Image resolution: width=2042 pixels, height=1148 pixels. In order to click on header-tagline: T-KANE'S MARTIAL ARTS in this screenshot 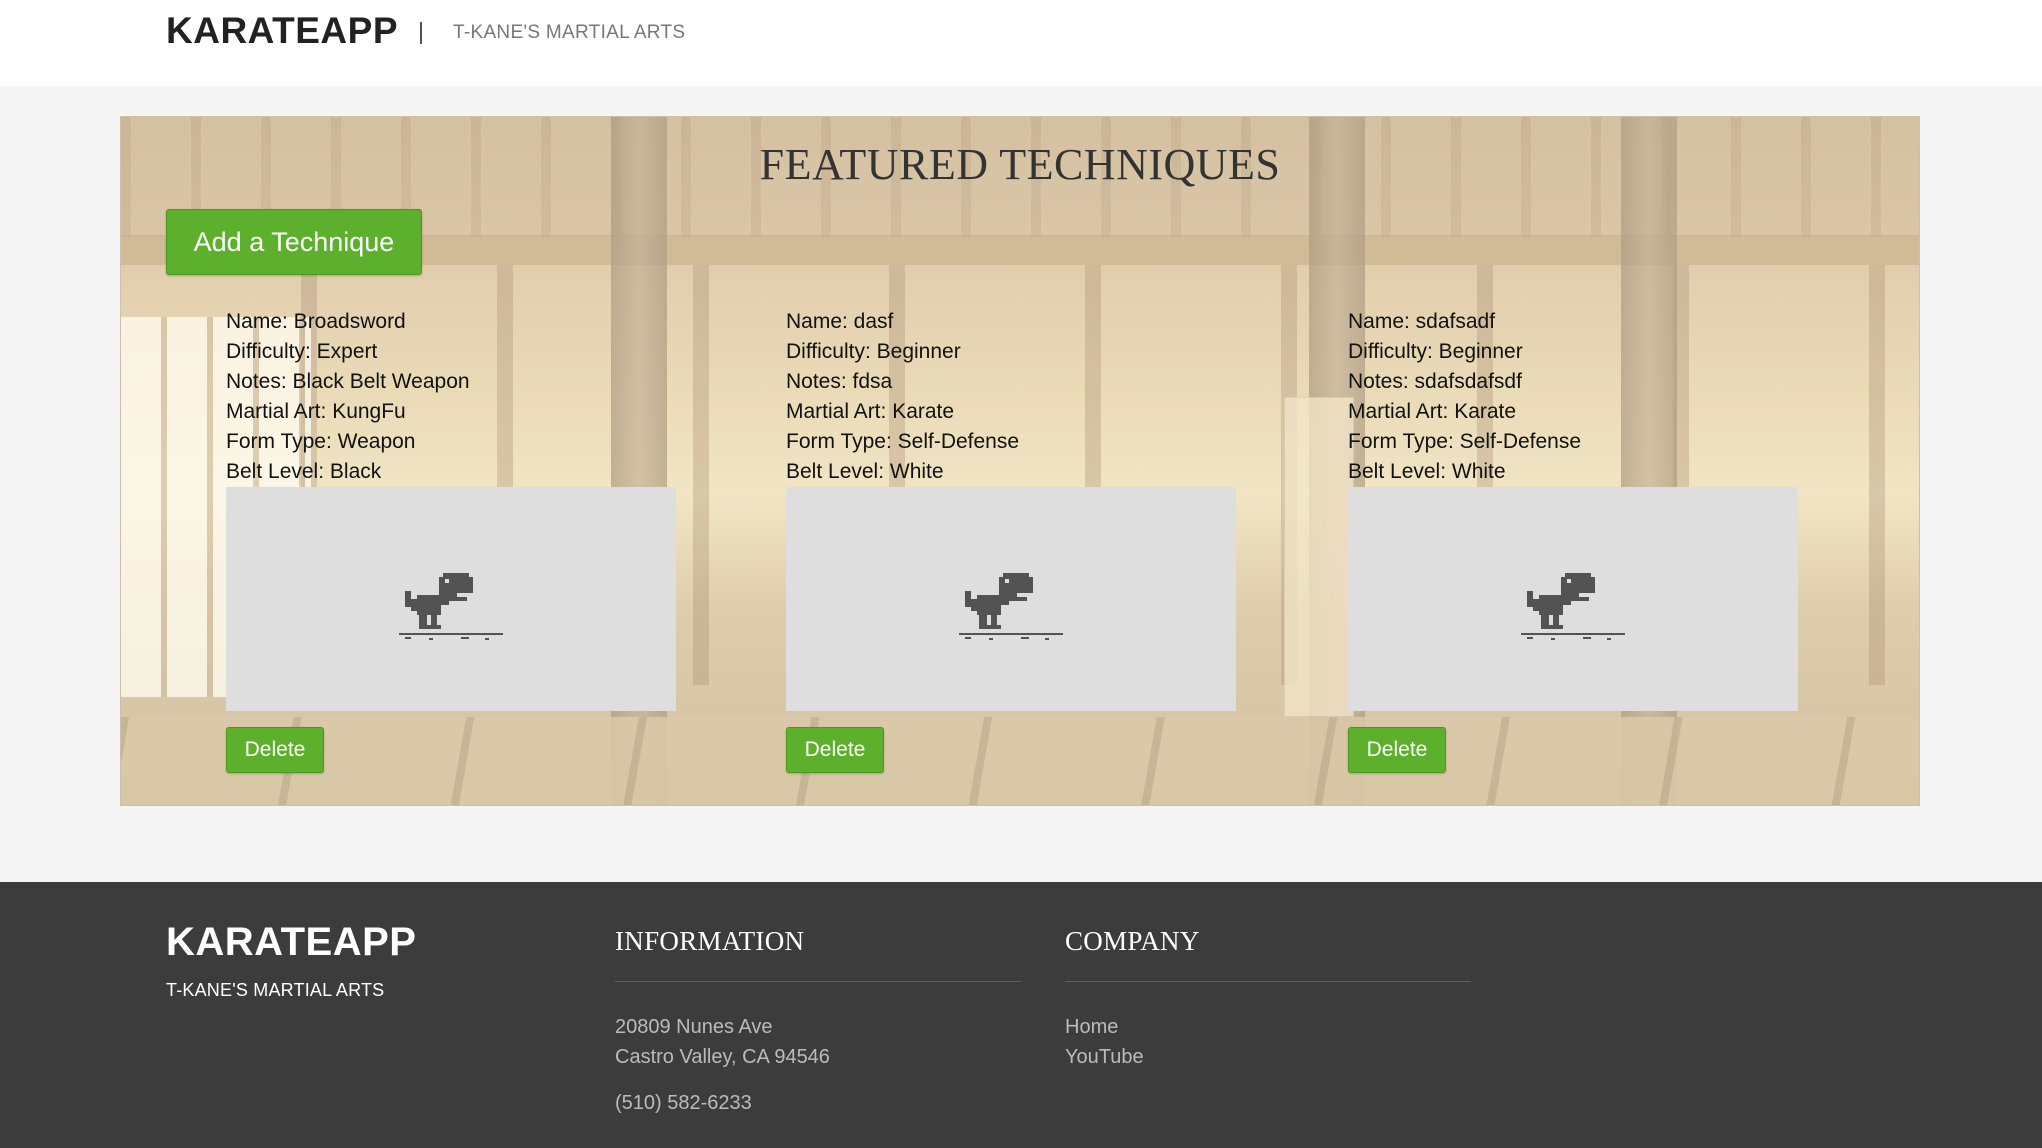, I will do `click(569, 32)`.